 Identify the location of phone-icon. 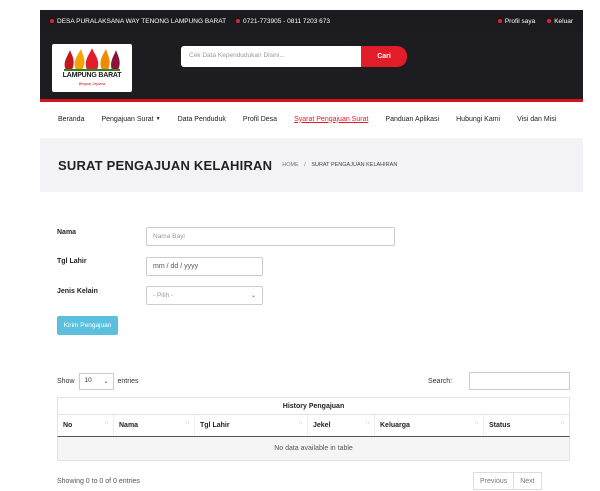
(238, 21).